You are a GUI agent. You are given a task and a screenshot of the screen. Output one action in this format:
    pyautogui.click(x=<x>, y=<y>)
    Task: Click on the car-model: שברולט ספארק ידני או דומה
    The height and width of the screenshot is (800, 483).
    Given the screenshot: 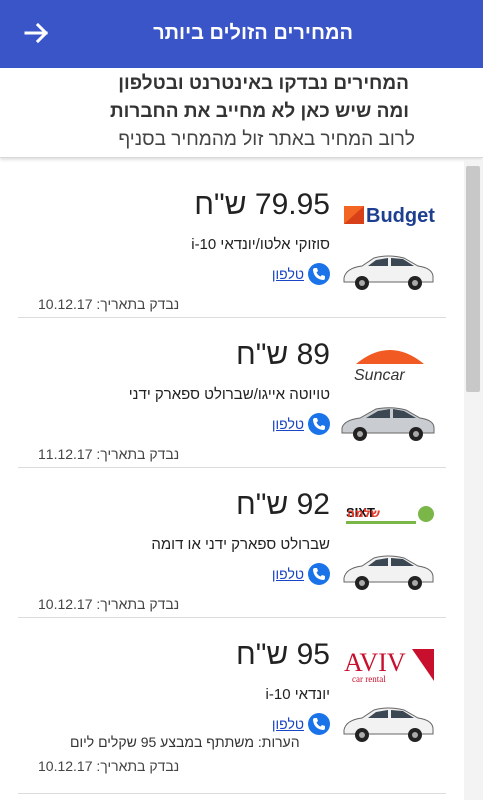 What is the action you would take?
    pyautogui.click(x=240, y=544)
    